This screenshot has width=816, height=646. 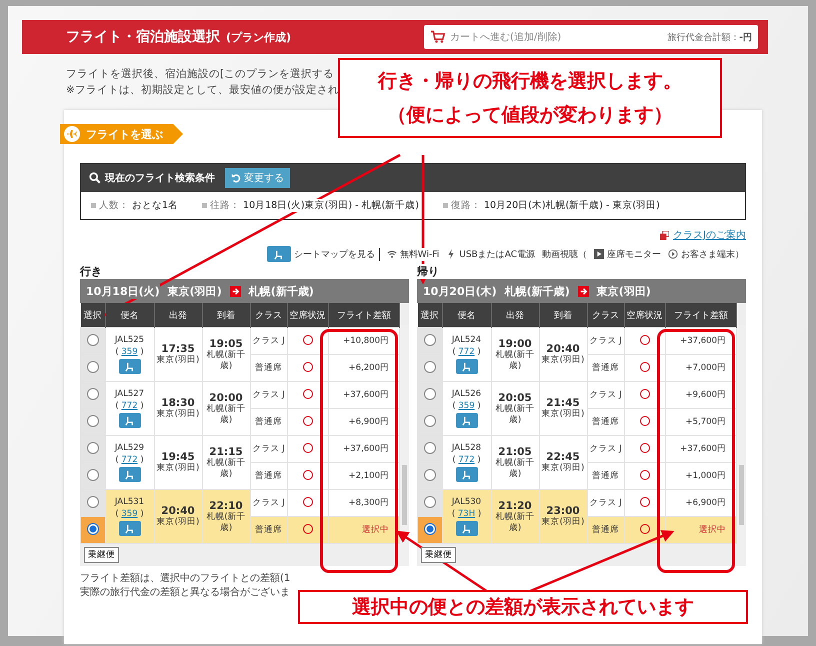 I want to click on aircraft-link: 73H, so click(x=467, y=513).